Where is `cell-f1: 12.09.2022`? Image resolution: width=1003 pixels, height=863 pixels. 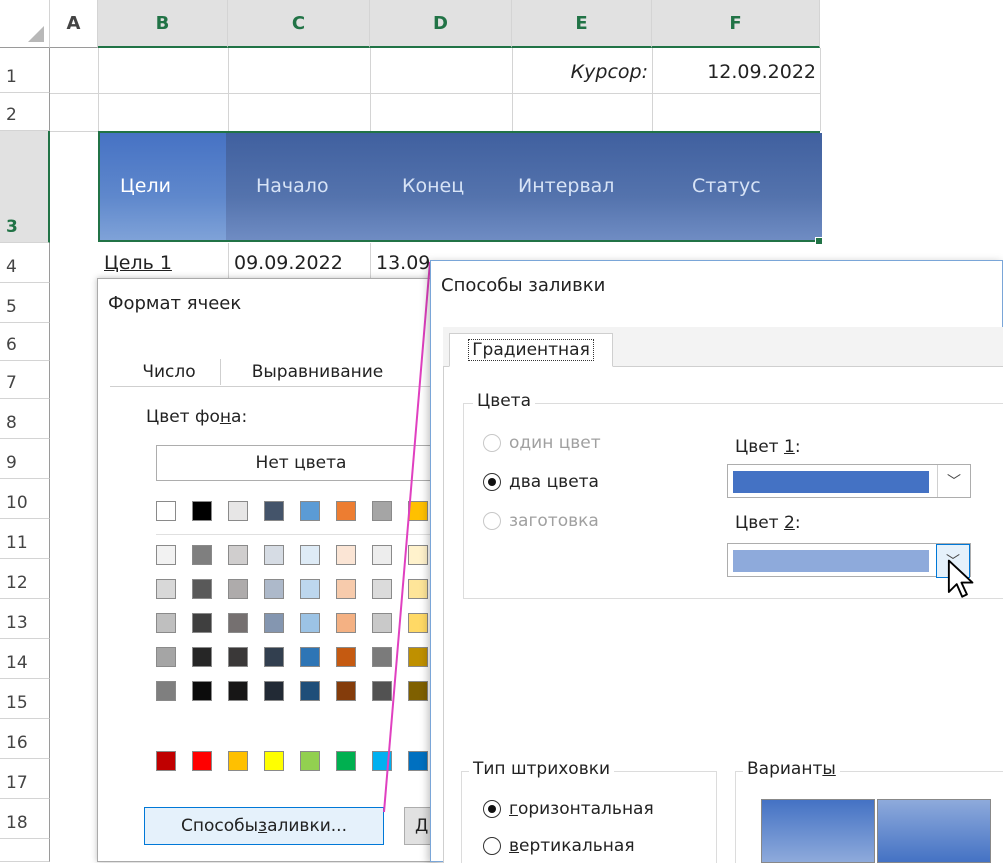 cell-f1: 12.09.2022 is located at coordinates (736, 72).